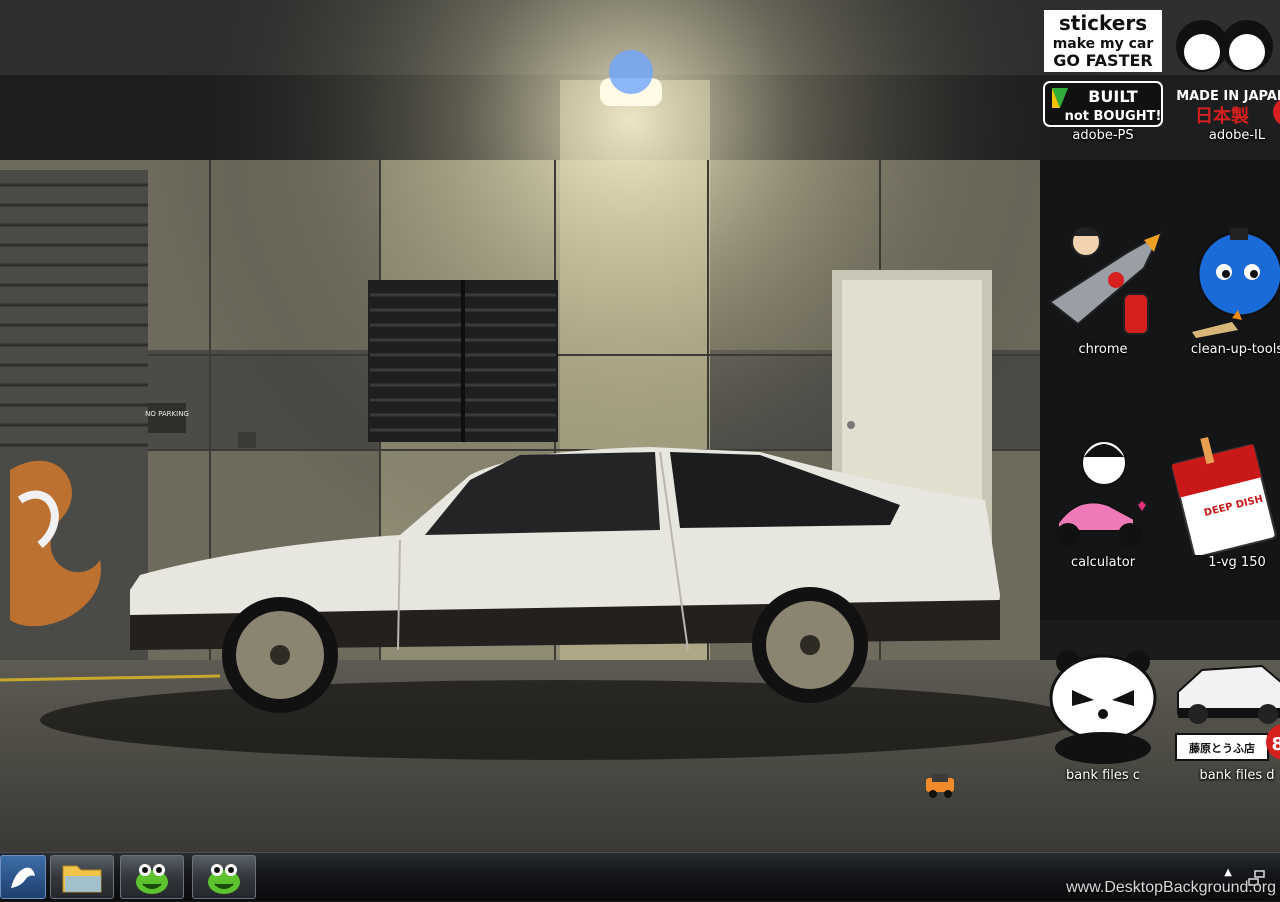  I want to click on ae86-tofu-sticker-icon: 藤原とうふ店 86, so click(1227, 712).